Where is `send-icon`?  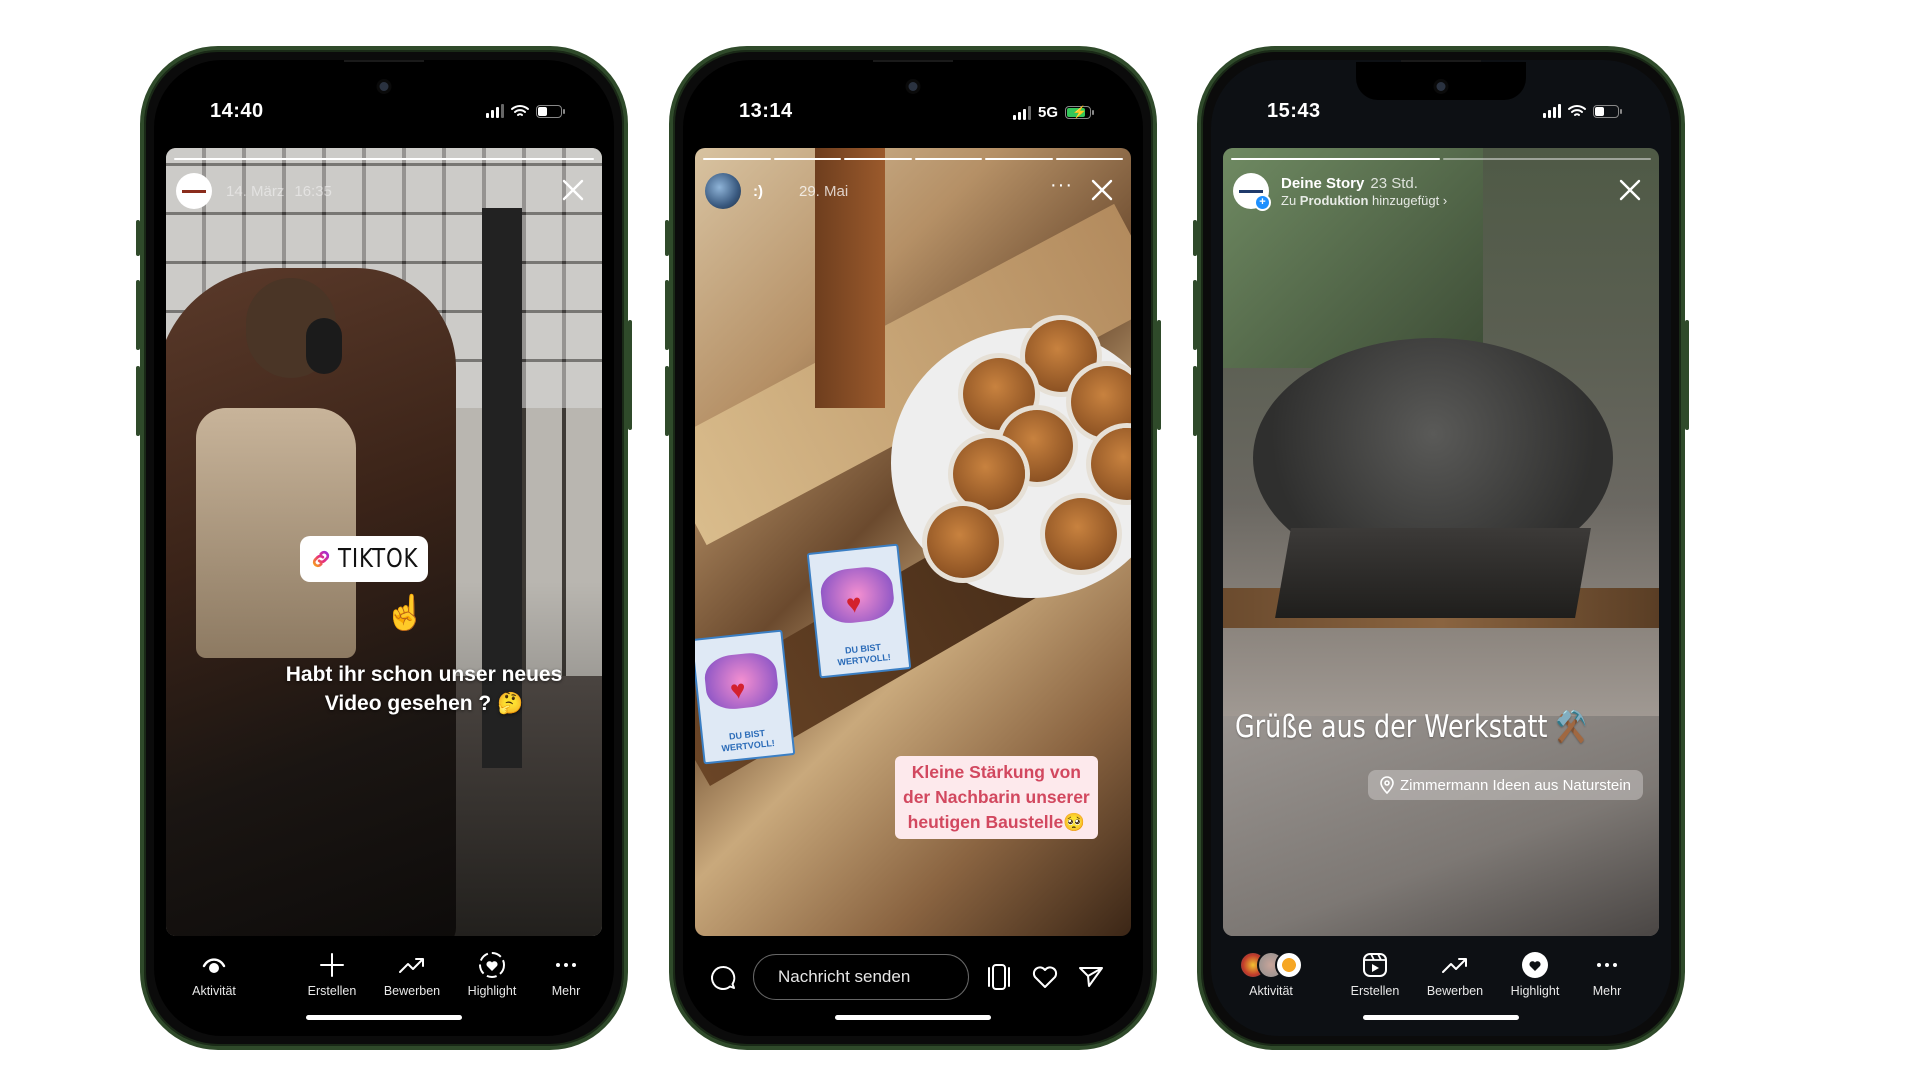
send-icon is located at coordinates (1091, 977).